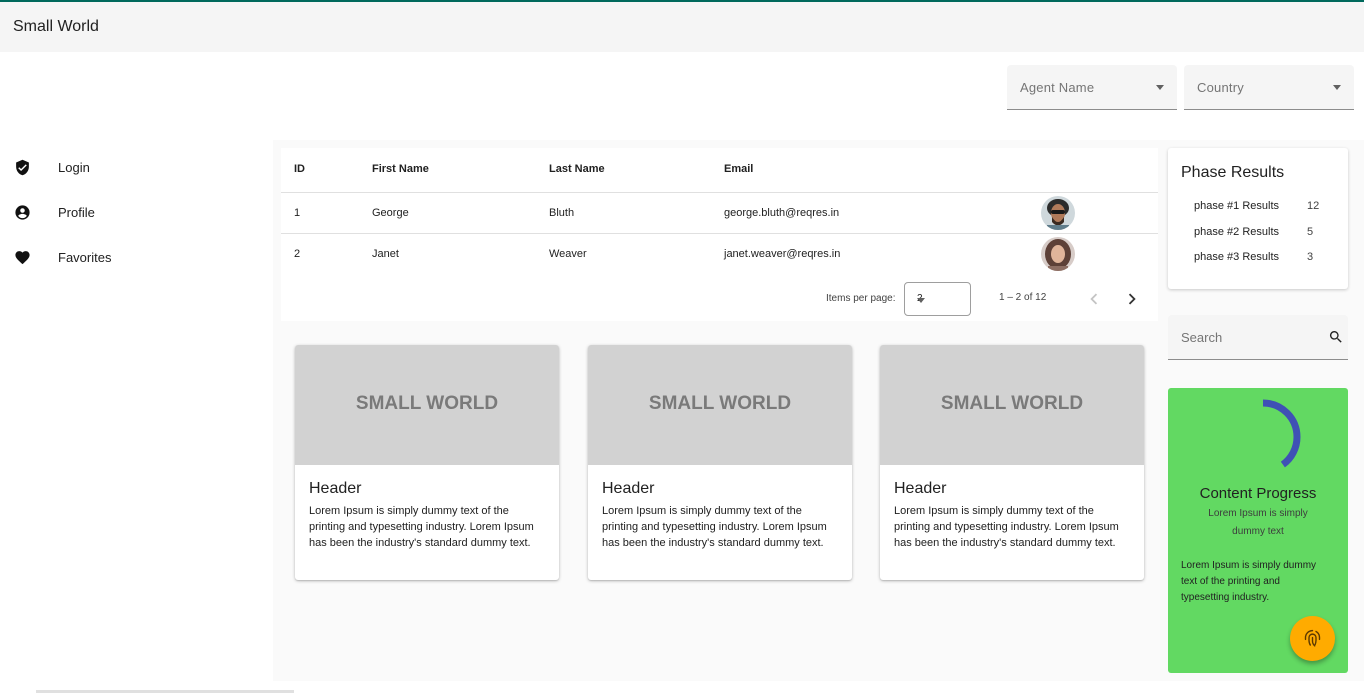 The width and height of the screenshot is (1364, 693). Describe the element at coordinates (385, 254) in the screenshot. I see `cell-first-name: Janet` at that location.